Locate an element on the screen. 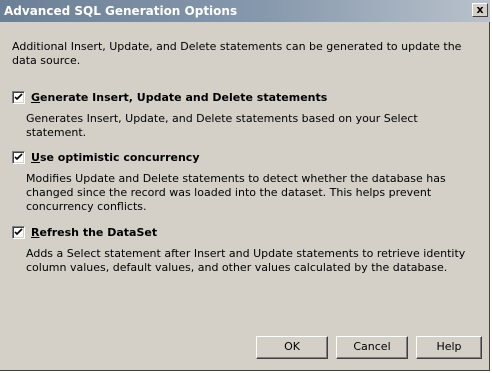 This screenshot has width=492, height=373. refresh-dataset-label: Refresh the DataSet is located at coordinates (94, 232).